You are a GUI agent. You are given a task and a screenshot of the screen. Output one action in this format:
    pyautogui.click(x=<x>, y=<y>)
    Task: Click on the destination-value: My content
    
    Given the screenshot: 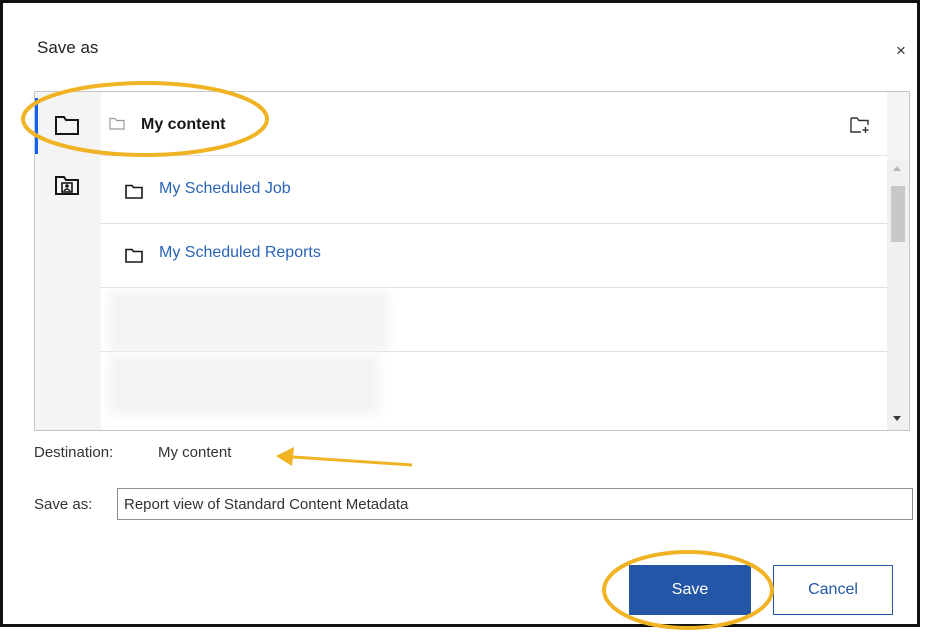 What is the action you would take?
    pyautogui.click(x=195, y=452)
    